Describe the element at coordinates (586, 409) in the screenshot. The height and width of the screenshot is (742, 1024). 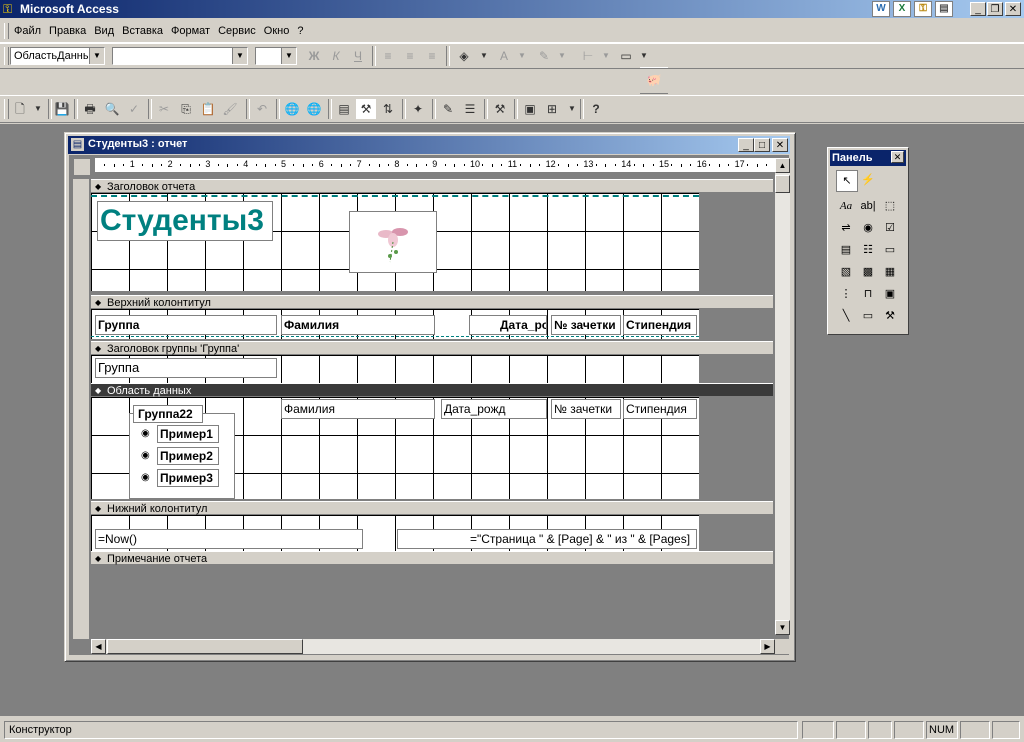
I see `record-book-field: № зачетки` at that location.